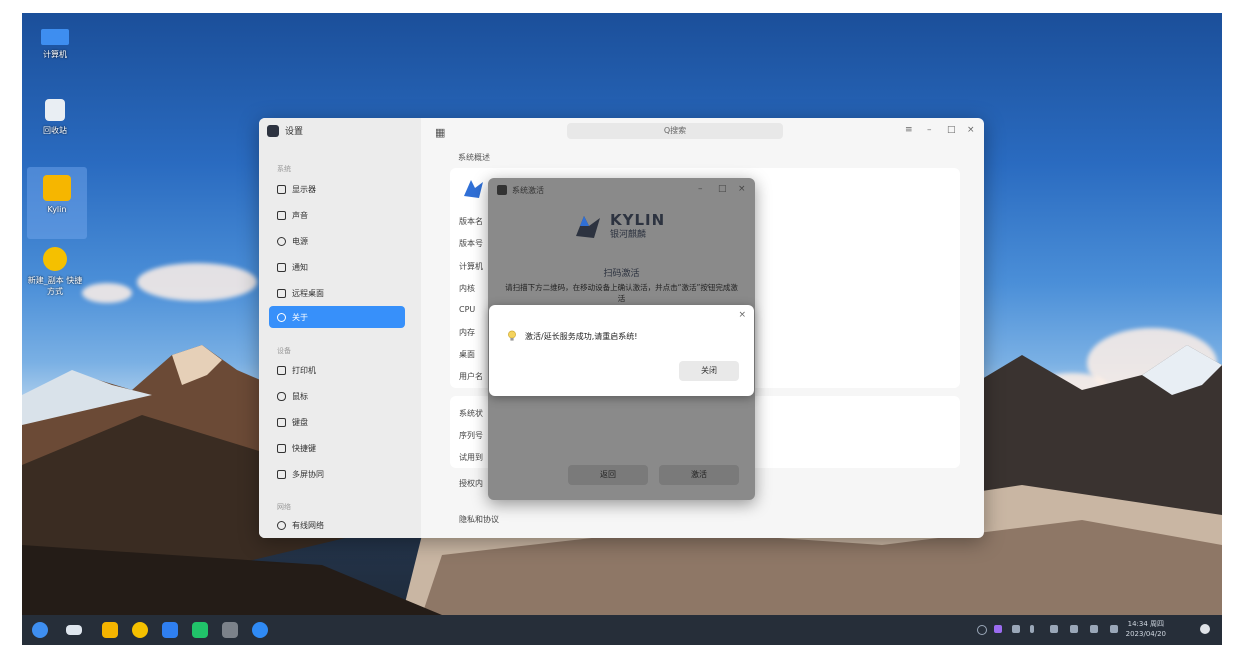 This screenshot has width=1246, height=658. What do you see at coordinates (304, 370) in the screenshot?
I see `sidebar-item-label: 打印机` at bounding box center [304, 370].